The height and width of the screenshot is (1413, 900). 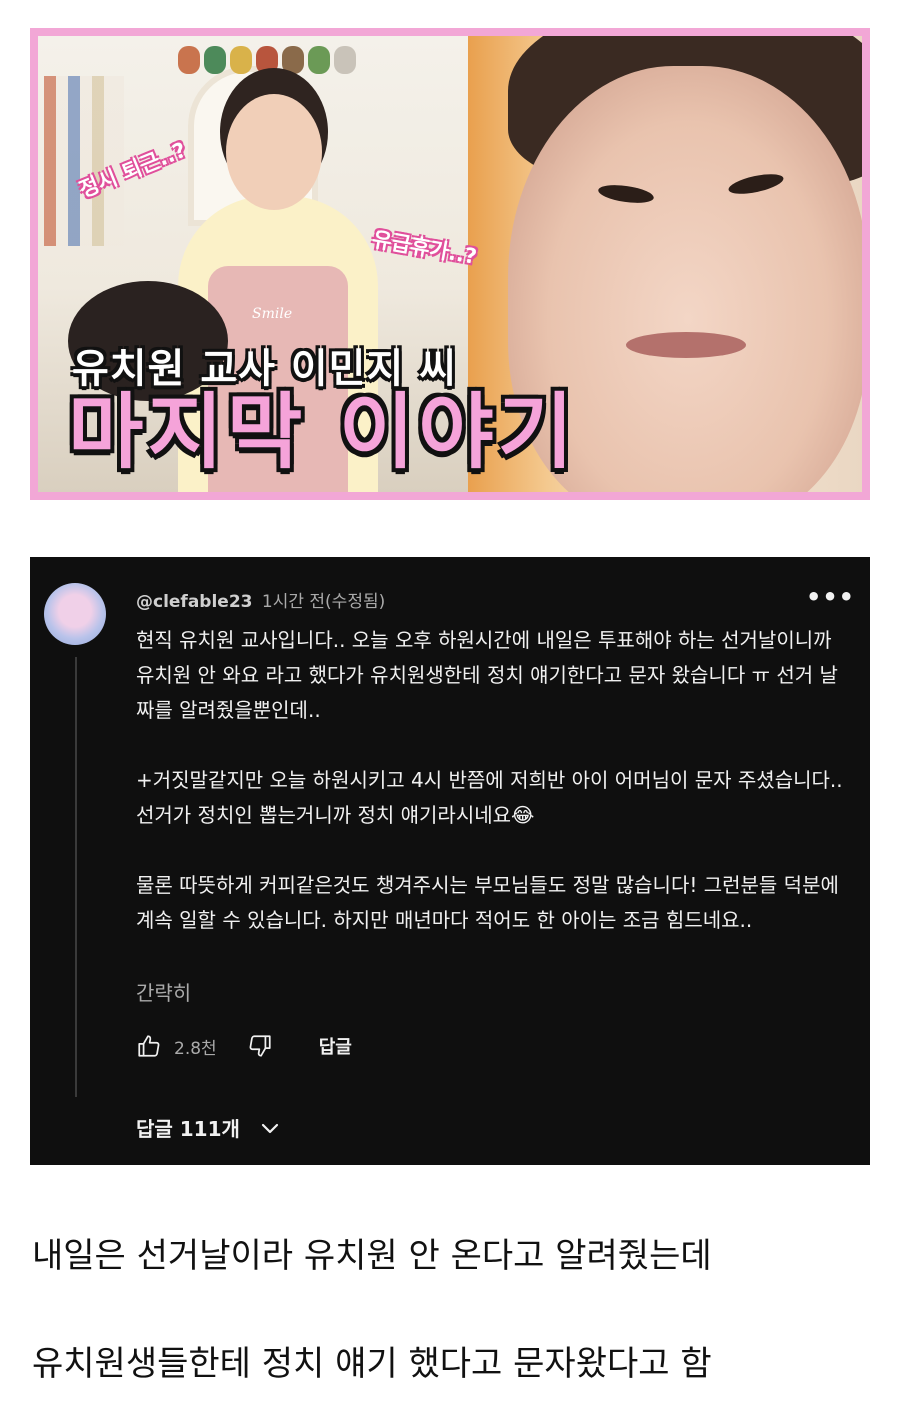 What do you see at coordinates (323, 602) in the screenshot?
I see `comment-time: 1시간 전(수정됨)` at bounding box center [323, 602].